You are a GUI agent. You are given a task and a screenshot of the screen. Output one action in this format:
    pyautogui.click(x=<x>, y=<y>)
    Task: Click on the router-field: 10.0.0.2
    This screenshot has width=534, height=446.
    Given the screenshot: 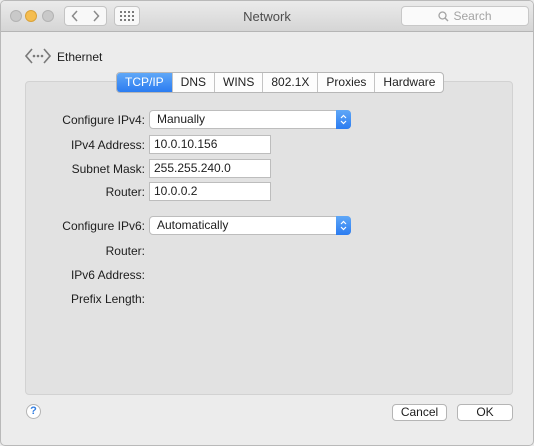 What is the action you would take?
    pyautogui.click(x=210, y=191)
    